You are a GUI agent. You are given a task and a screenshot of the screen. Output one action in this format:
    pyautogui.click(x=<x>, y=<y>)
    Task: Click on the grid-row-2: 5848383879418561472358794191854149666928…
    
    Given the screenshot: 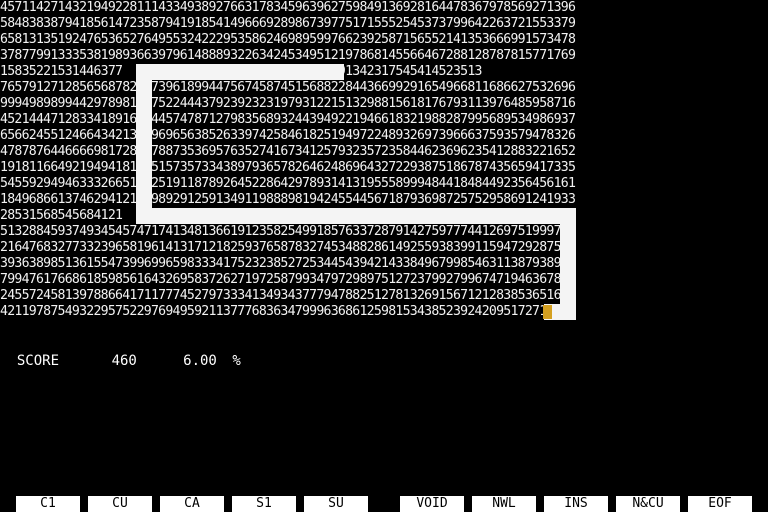 What is the action you would take?
    pyautogui.click(x=288, y=23)
    